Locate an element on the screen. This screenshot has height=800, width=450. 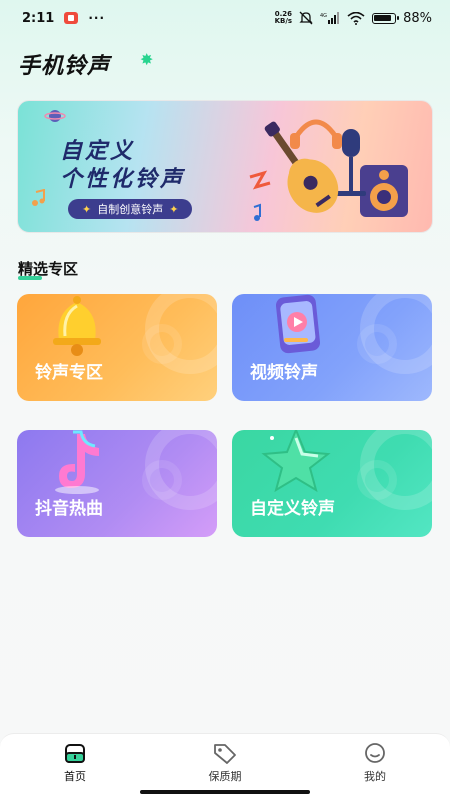
battery-level: 88% is located at coordinates (417, 18).